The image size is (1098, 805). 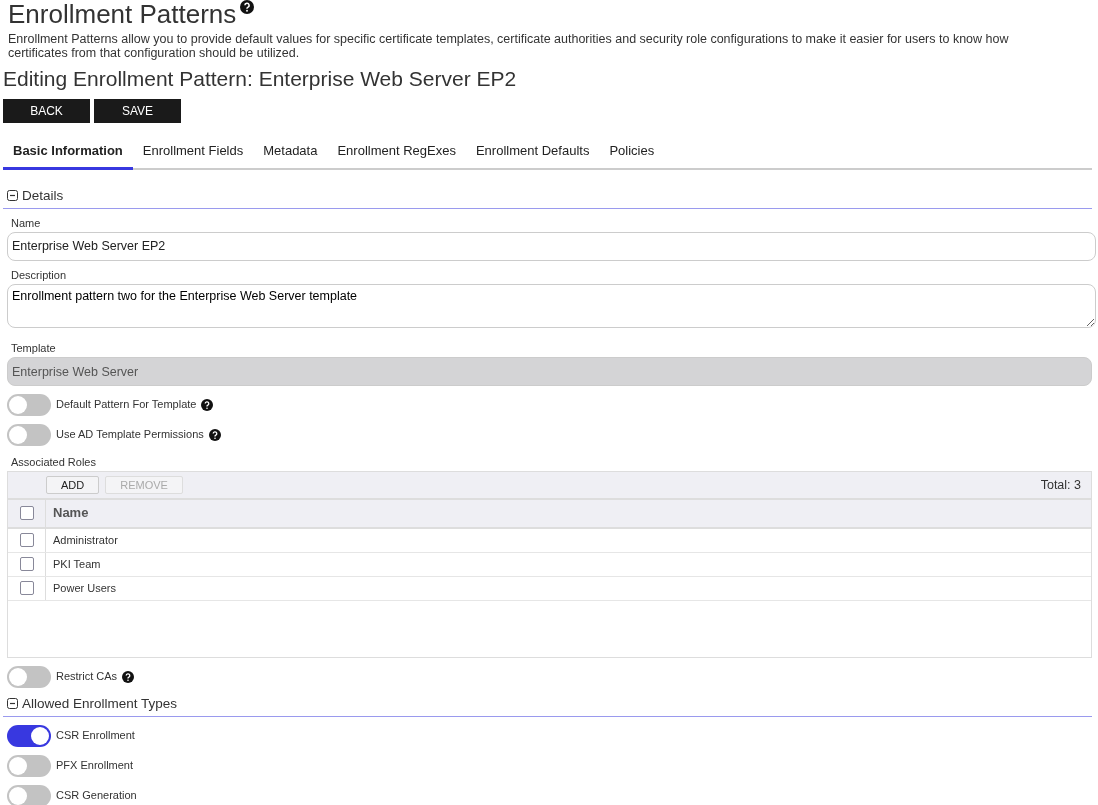 I want to click on page-title: Enrollment Patterns, so click(x=122, y=14).